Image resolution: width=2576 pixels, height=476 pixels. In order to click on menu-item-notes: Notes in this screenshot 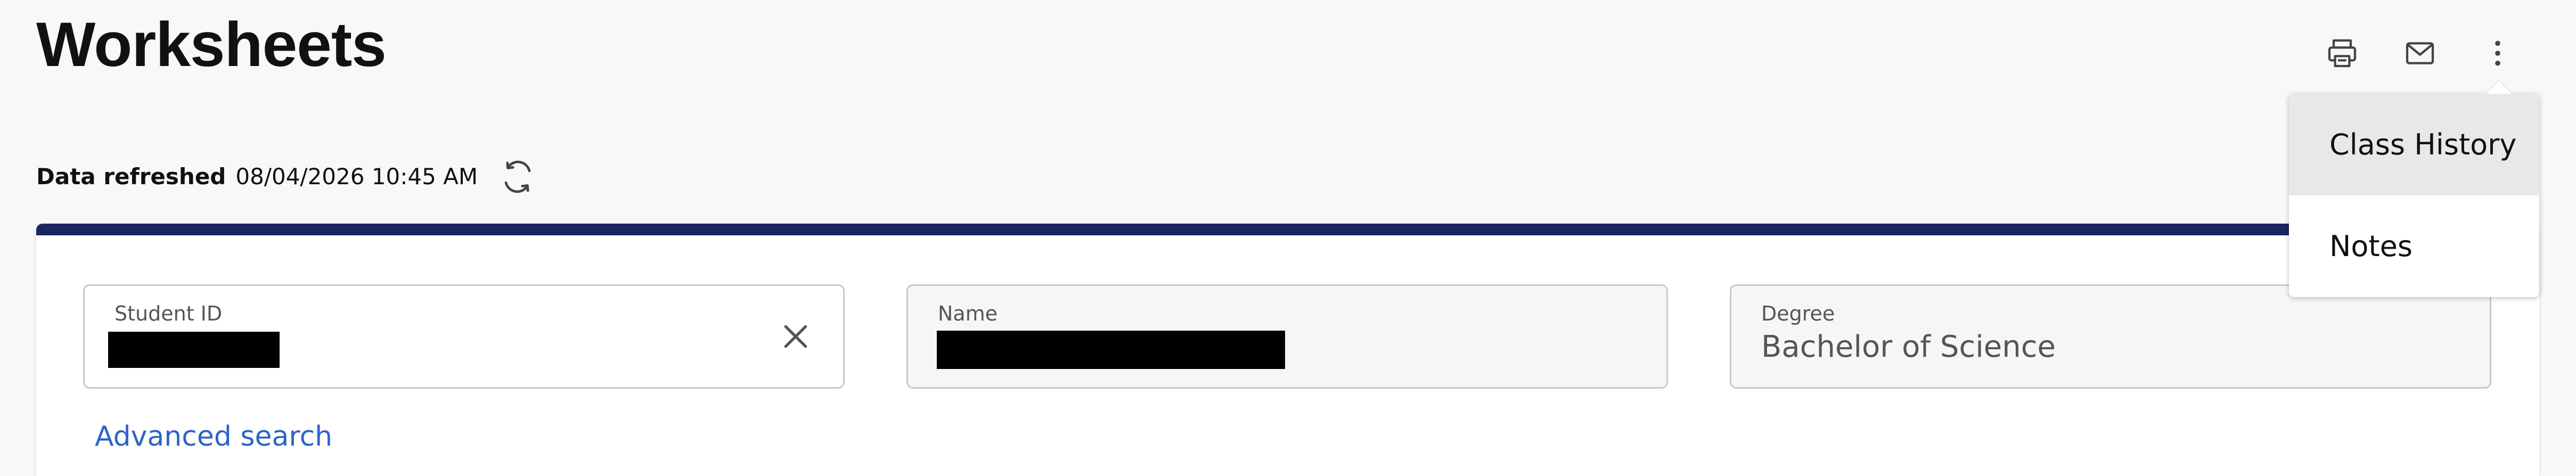, I will do `click(2414, 246)`.